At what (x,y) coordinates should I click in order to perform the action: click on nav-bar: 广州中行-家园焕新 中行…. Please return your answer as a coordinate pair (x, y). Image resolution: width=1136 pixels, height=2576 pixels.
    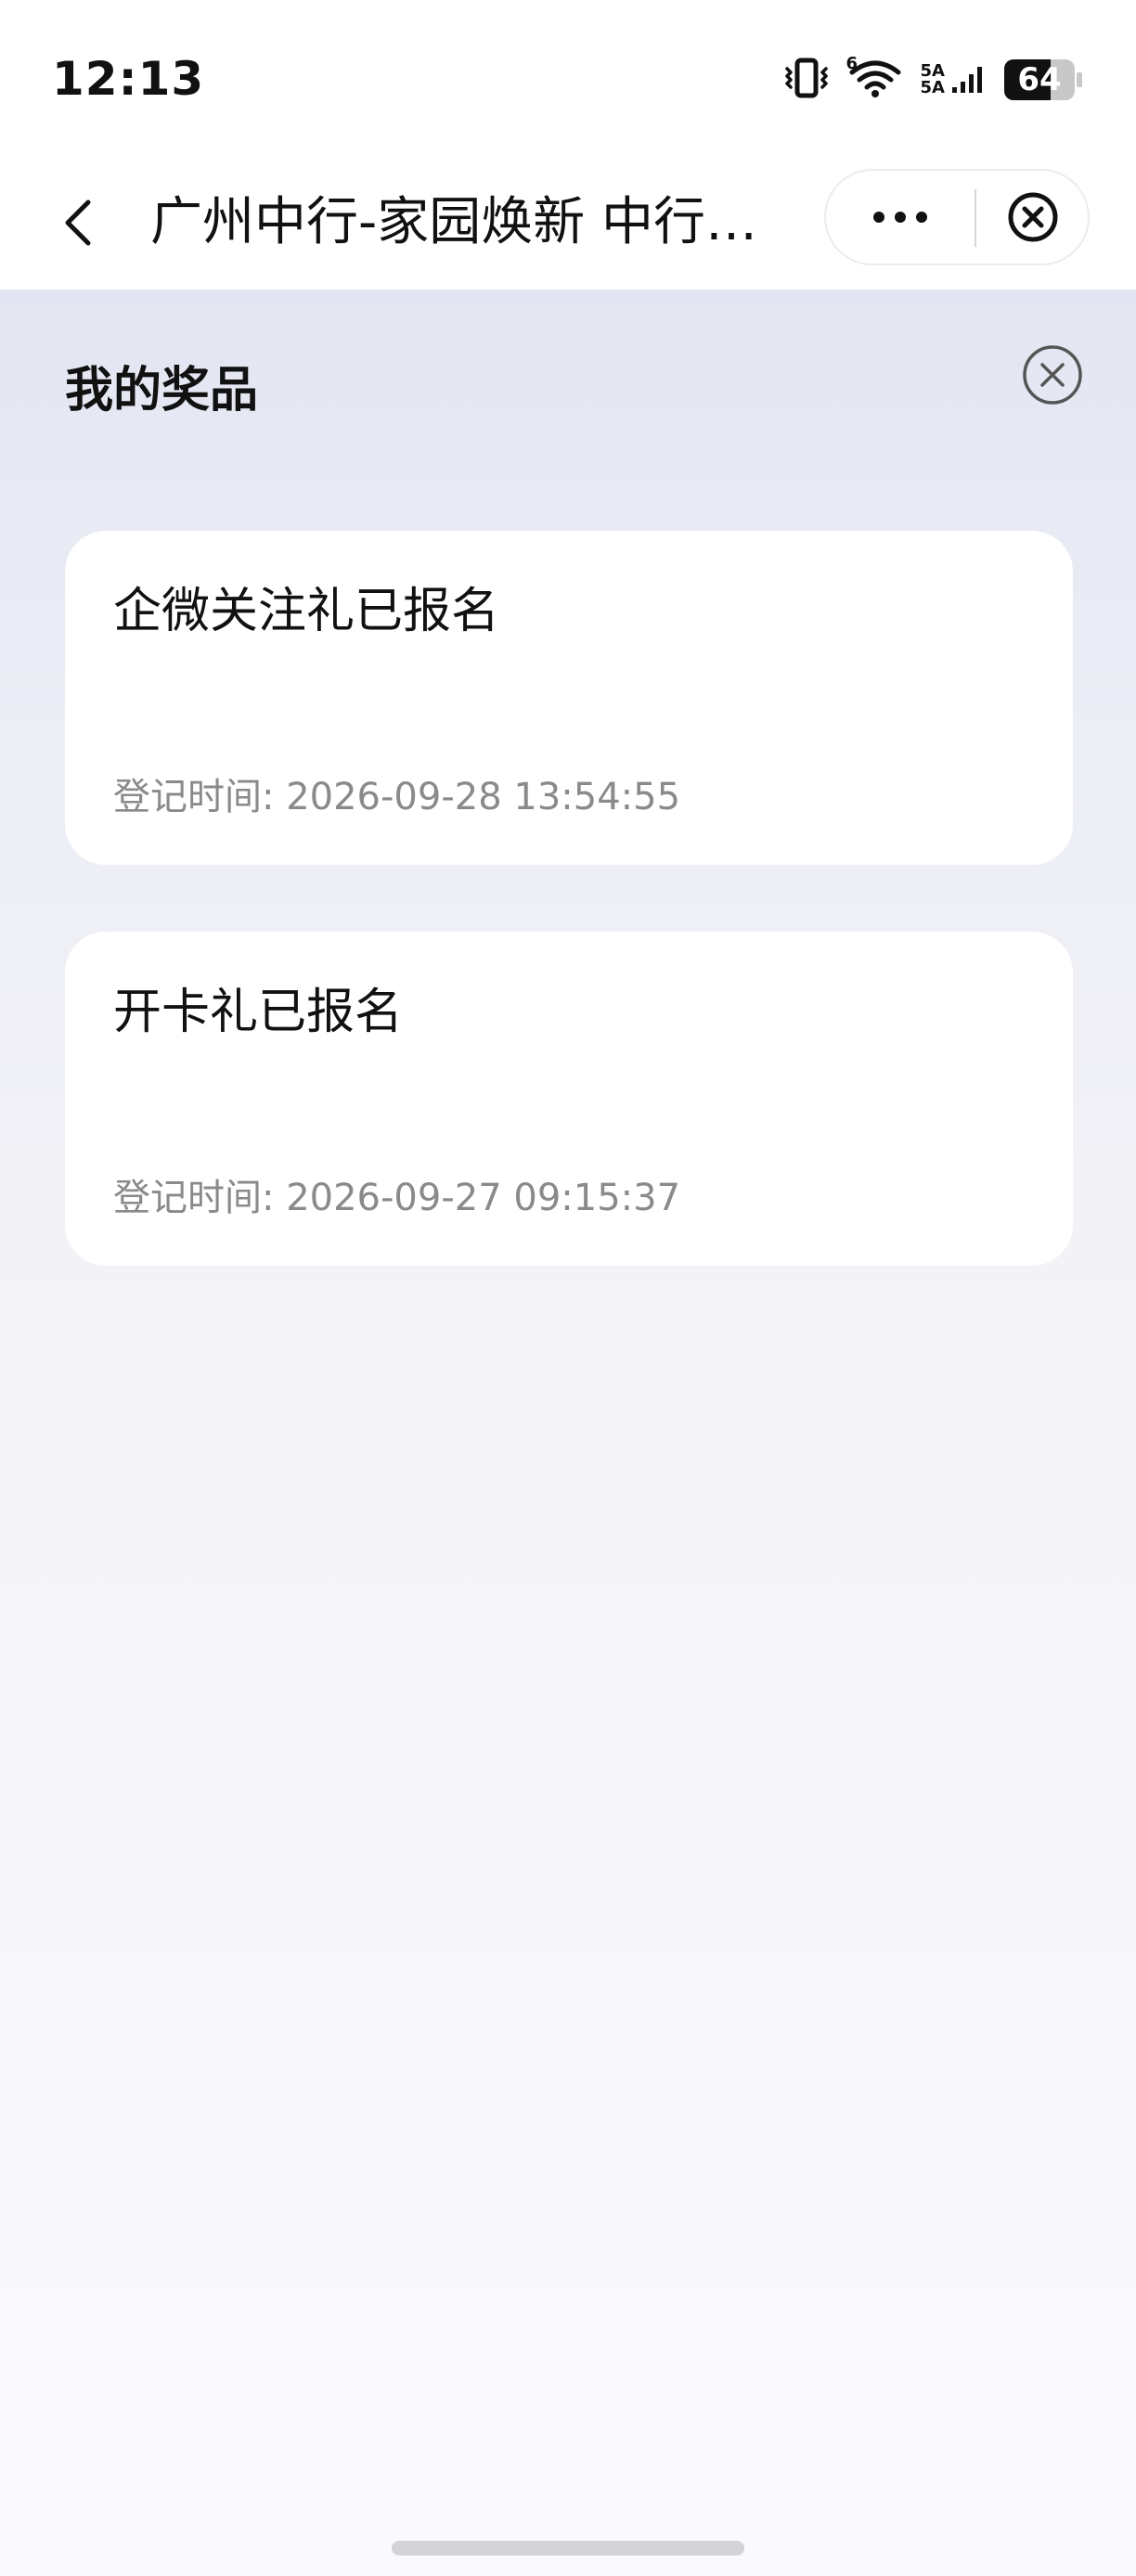
    Looking at the image, I should click on (568, 224).